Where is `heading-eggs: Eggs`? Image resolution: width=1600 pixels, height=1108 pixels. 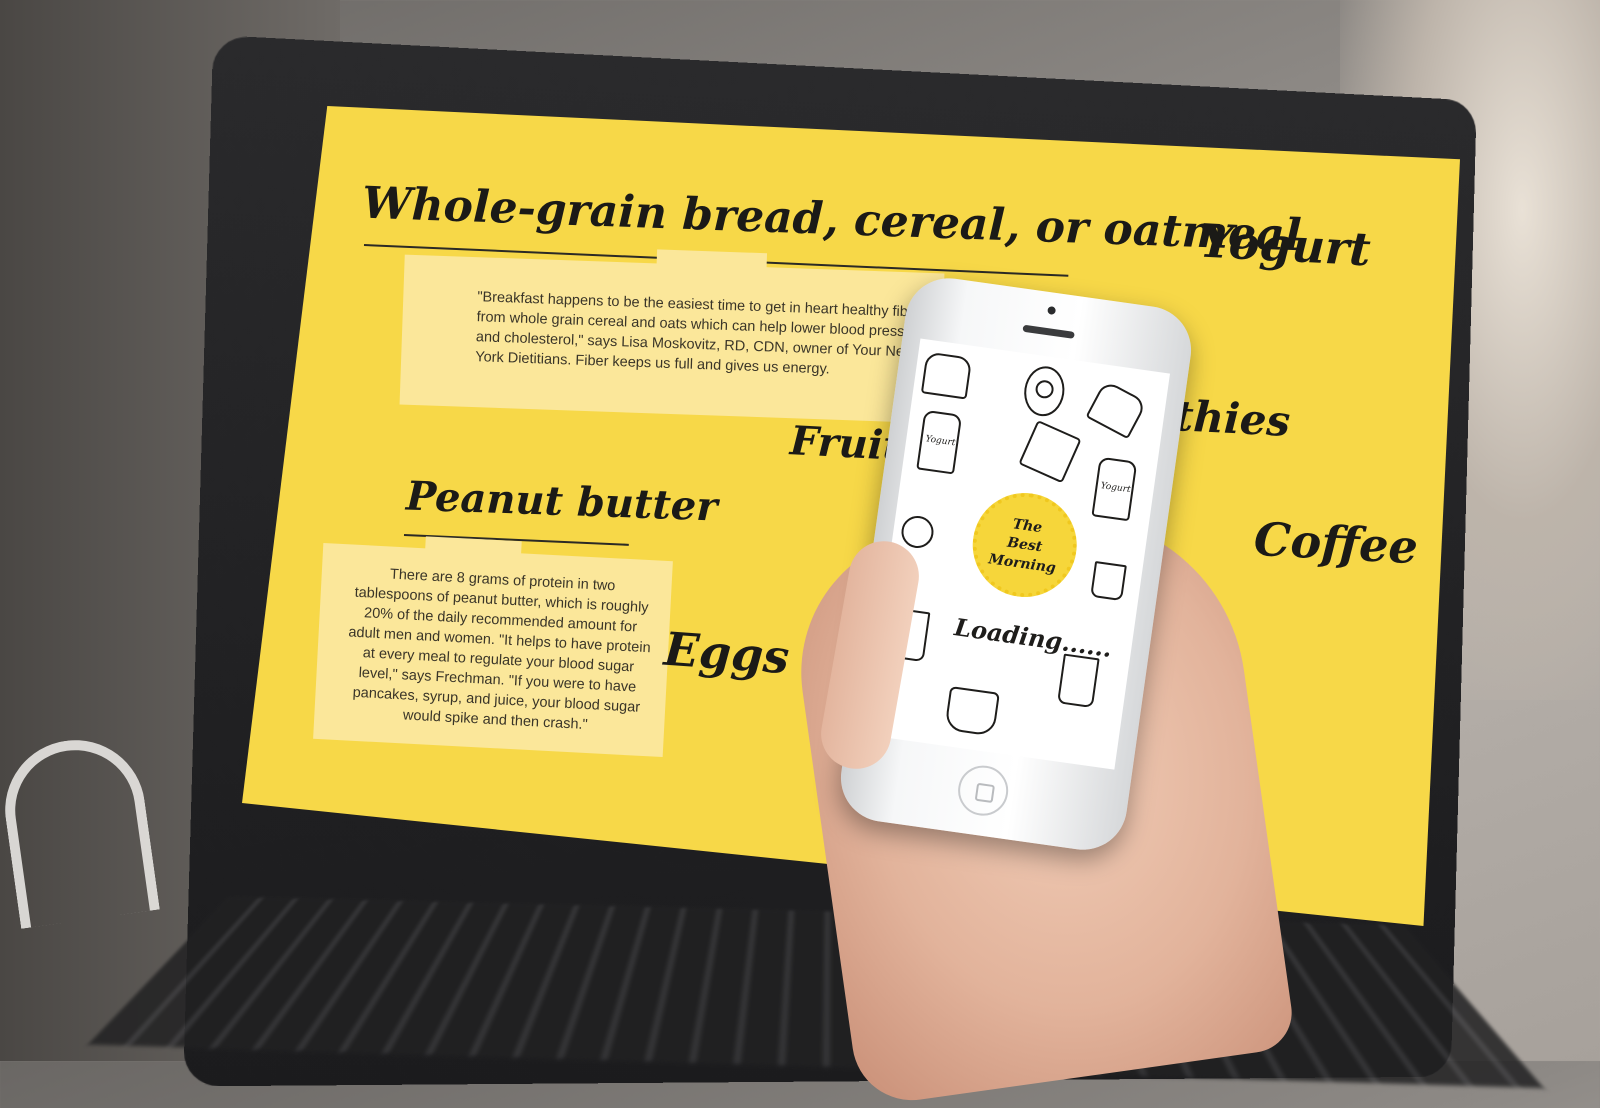
heading-eggs: Eggs is located at coordinates (726, 653).